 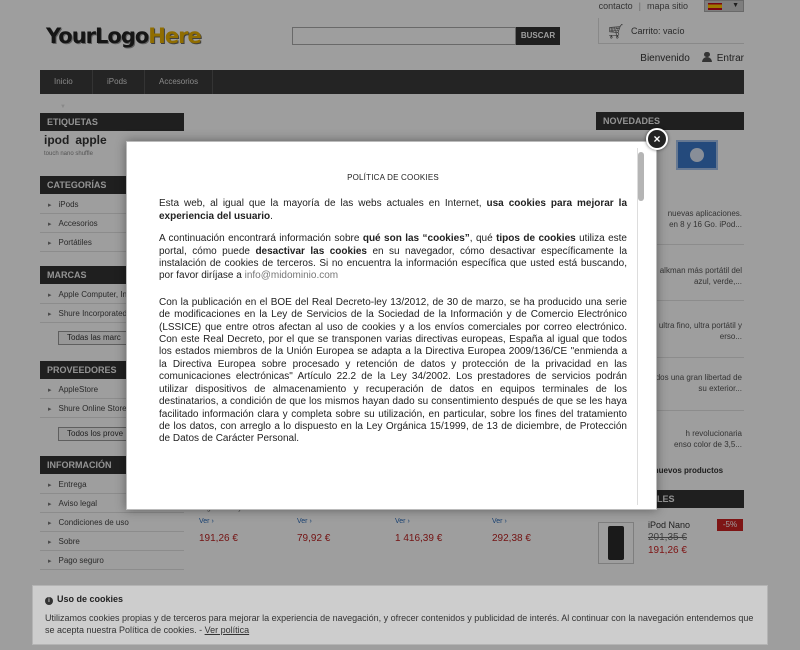 I want to click on modal-scrollbar-thumb, so click(x=641, y=176).